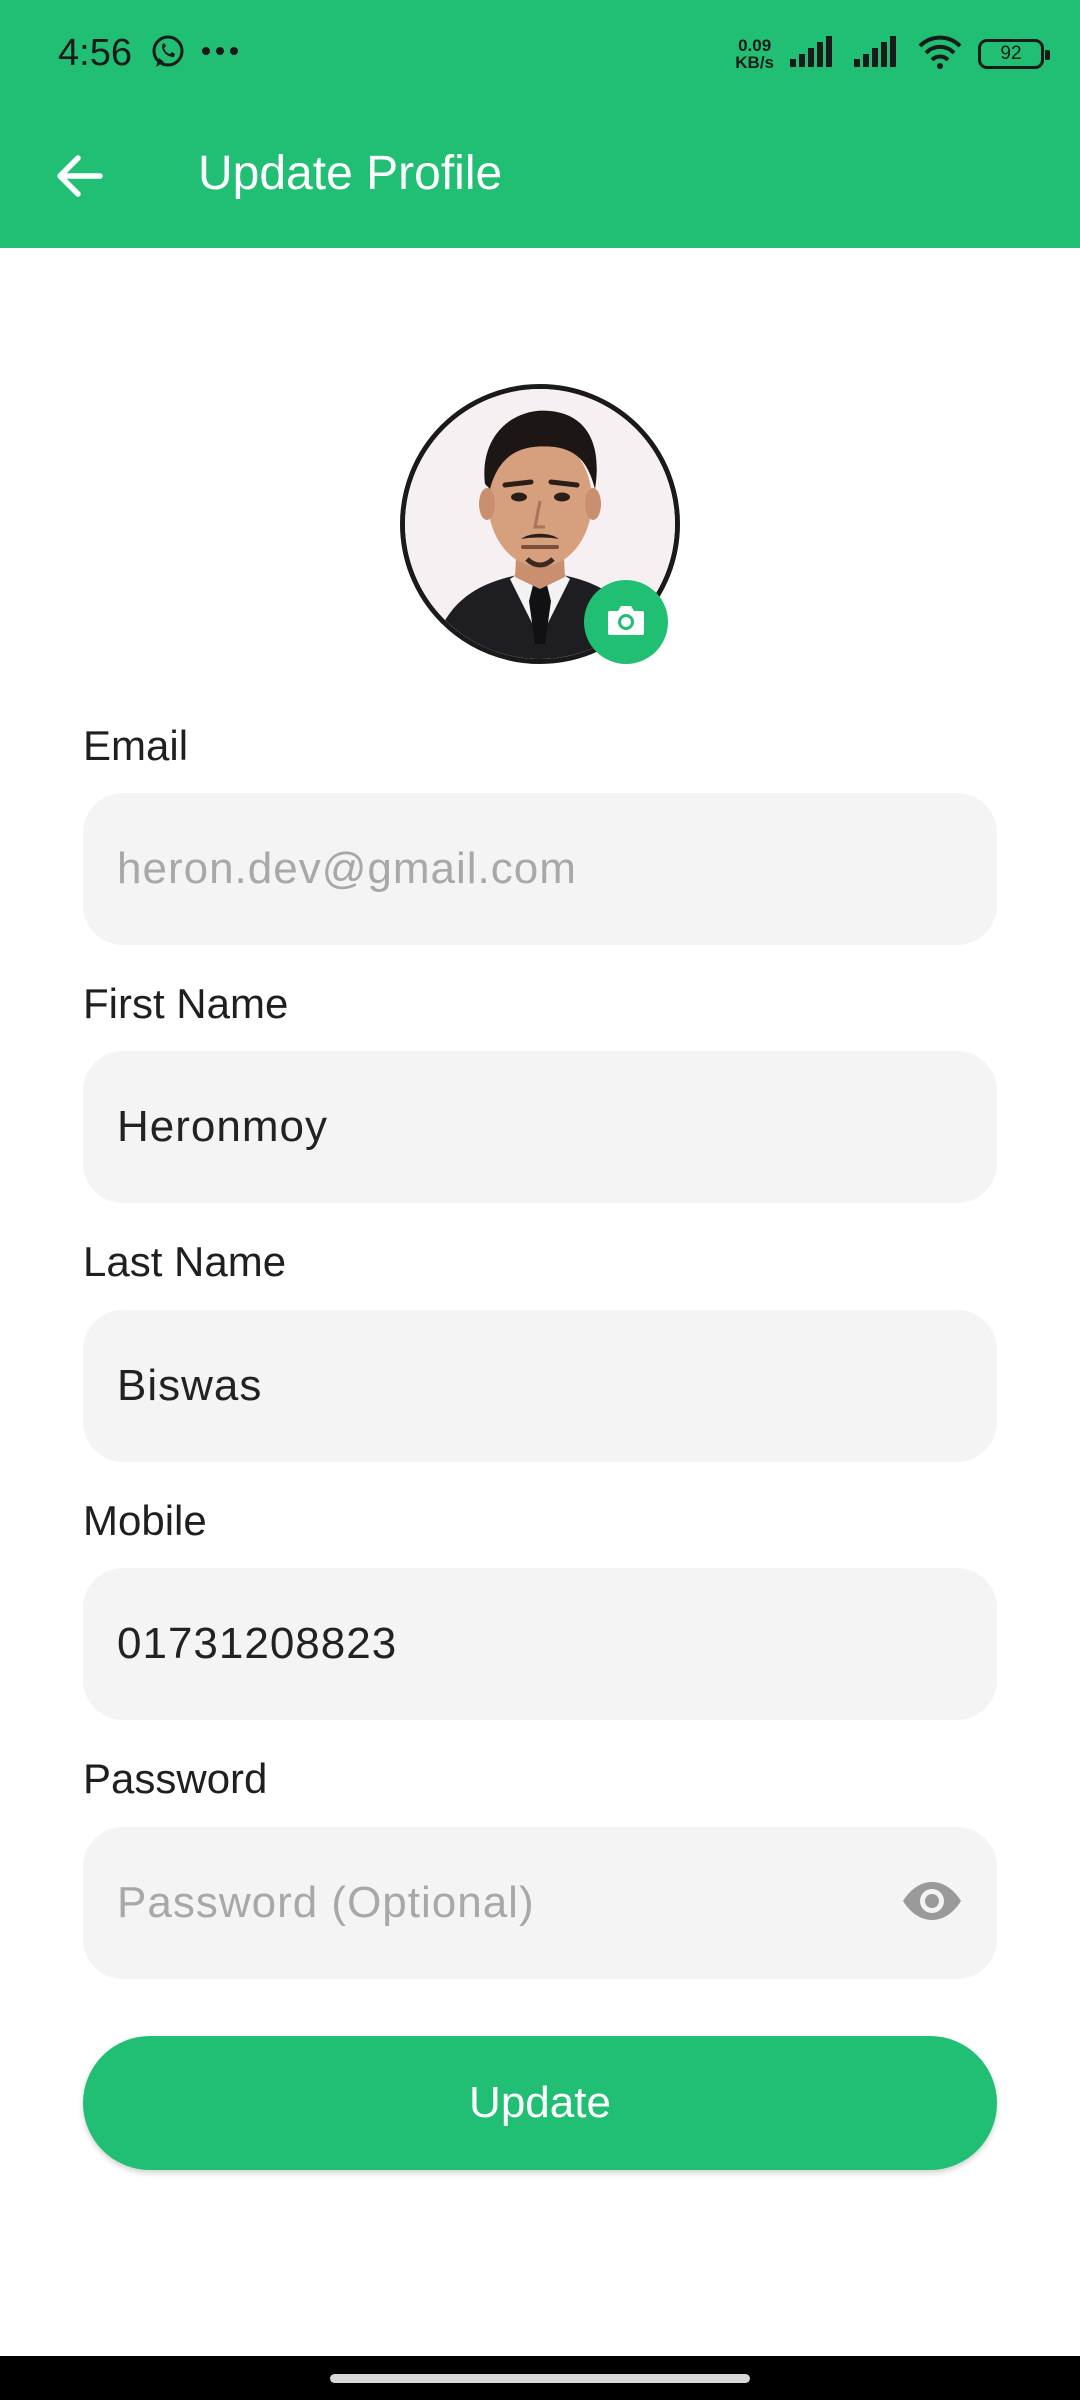 The height and width of the screenshot is (2400, 1080). I want to click on email-field-container, so click(540, 869).